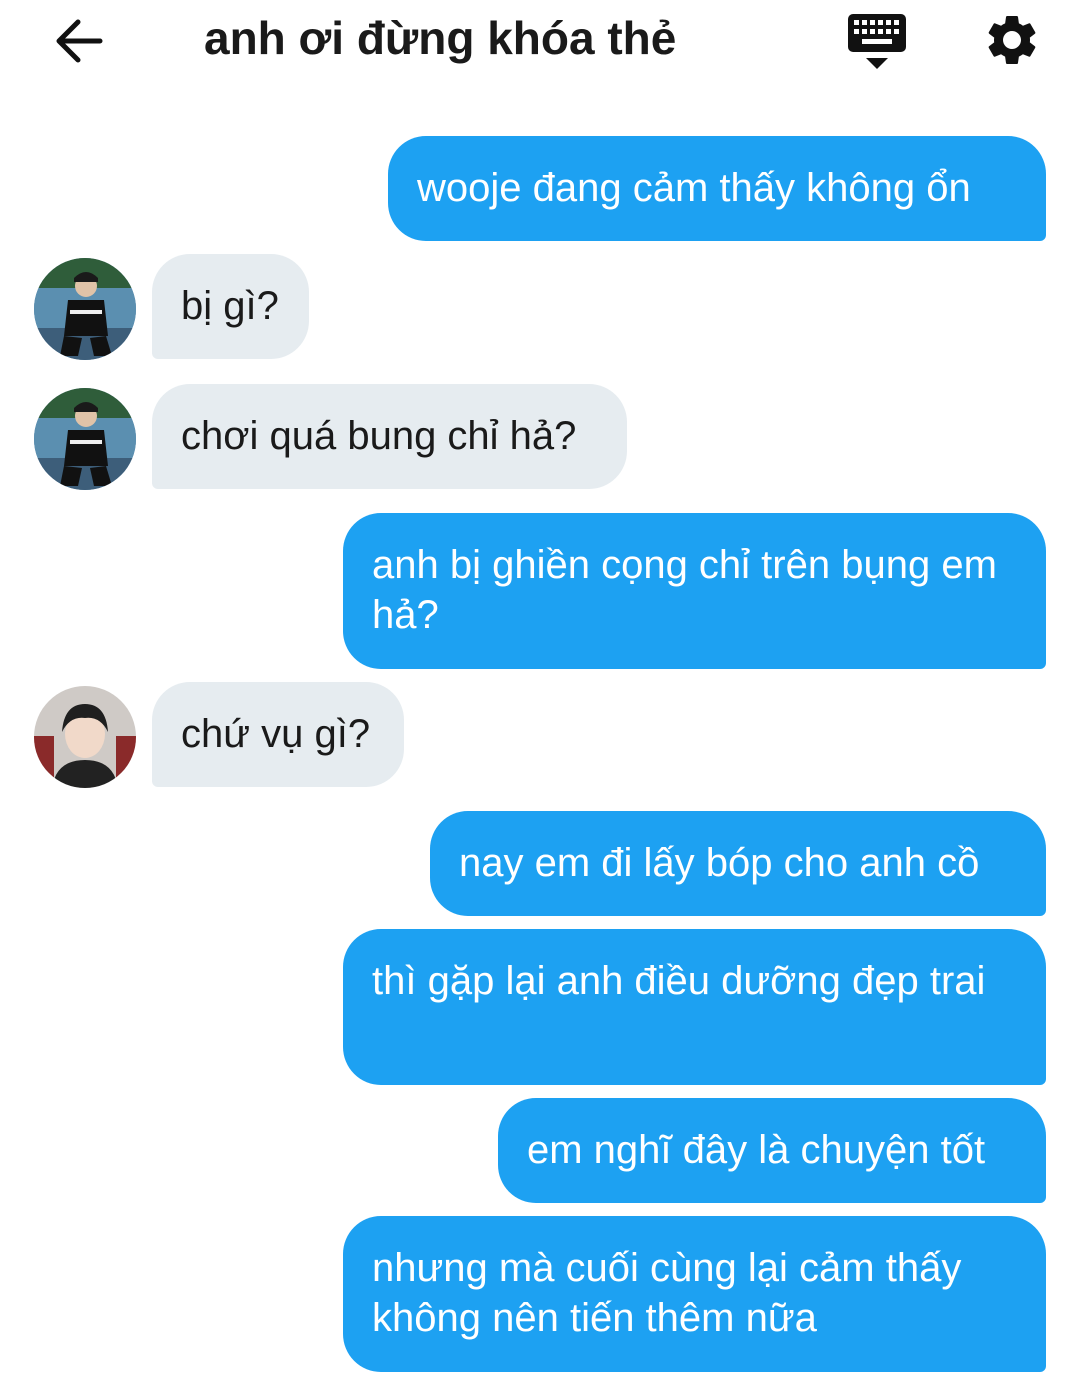 The image size is (1080, 1384). I want to click on arrow-left-icon, so click(79, 41).